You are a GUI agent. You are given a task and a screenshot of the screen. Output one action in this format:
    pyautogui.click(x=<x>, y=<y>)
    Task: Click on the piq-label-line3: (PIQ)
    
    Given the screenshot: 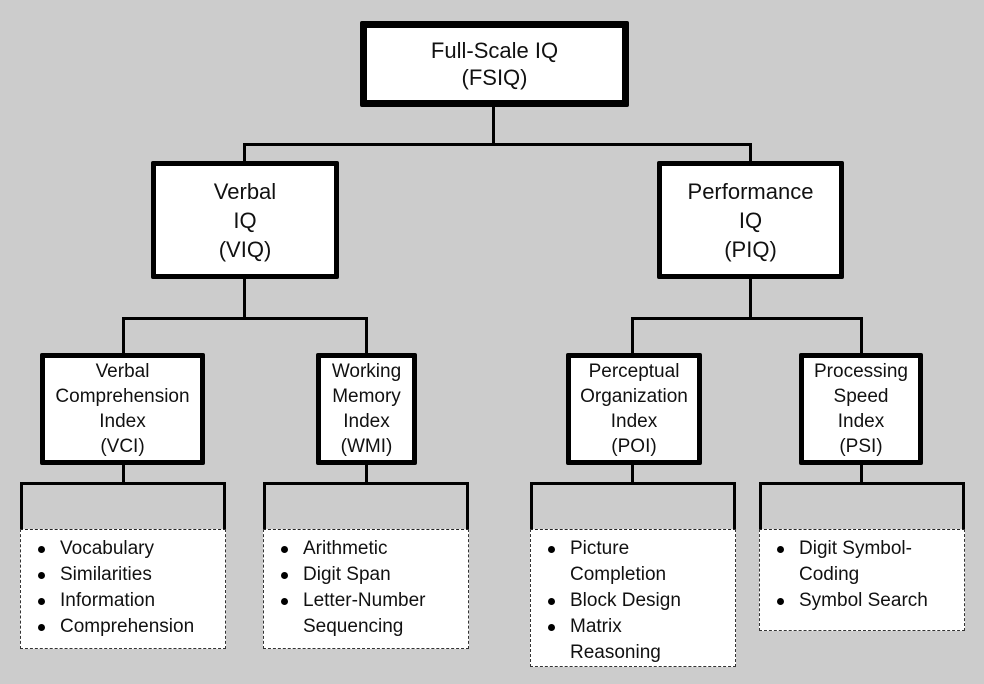 What is the action you would take?
    pyautogui.click(x=750, y=249)
    